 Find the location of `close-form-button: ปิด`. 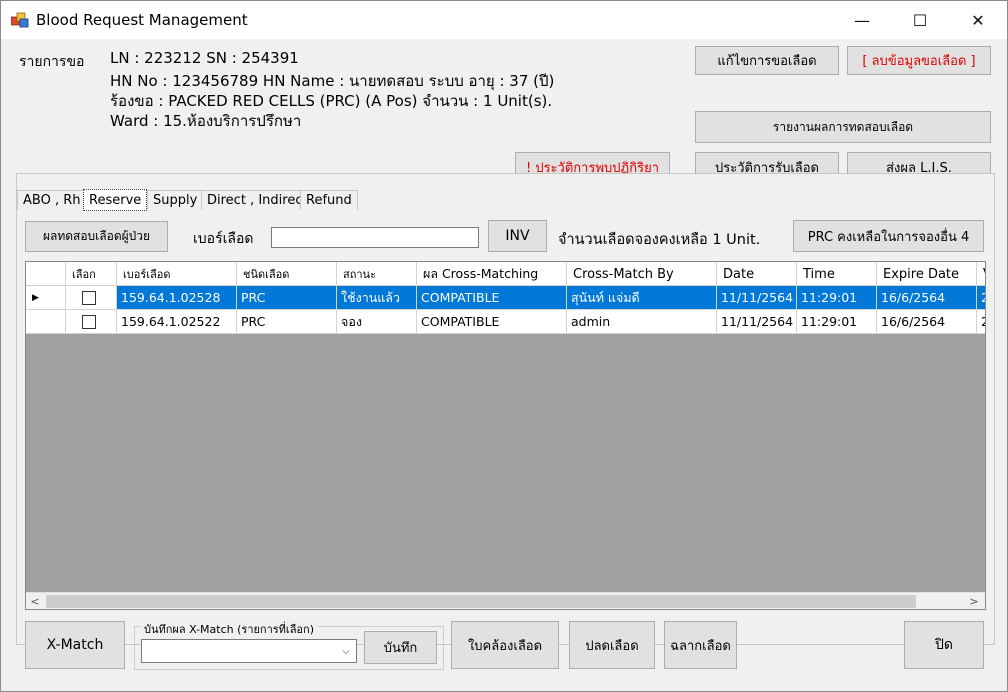

close-form-button: ปิด is located at coordinates (944, 645).